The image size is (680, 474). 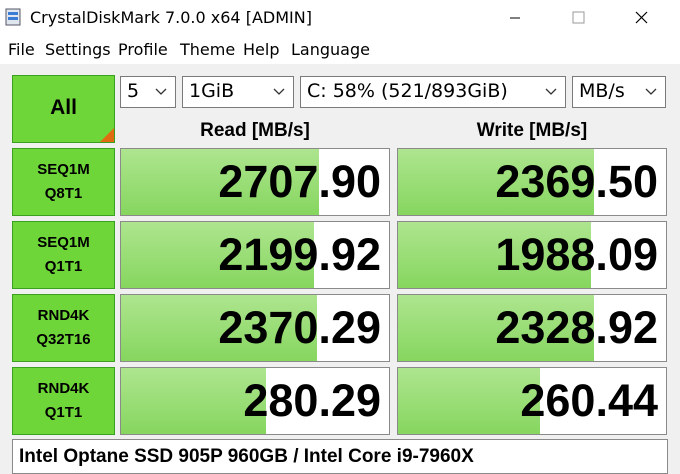 What do you see at coordinates (13, 17) in the screenshot?
I see `app-icon` at bounding box center [13, 17].